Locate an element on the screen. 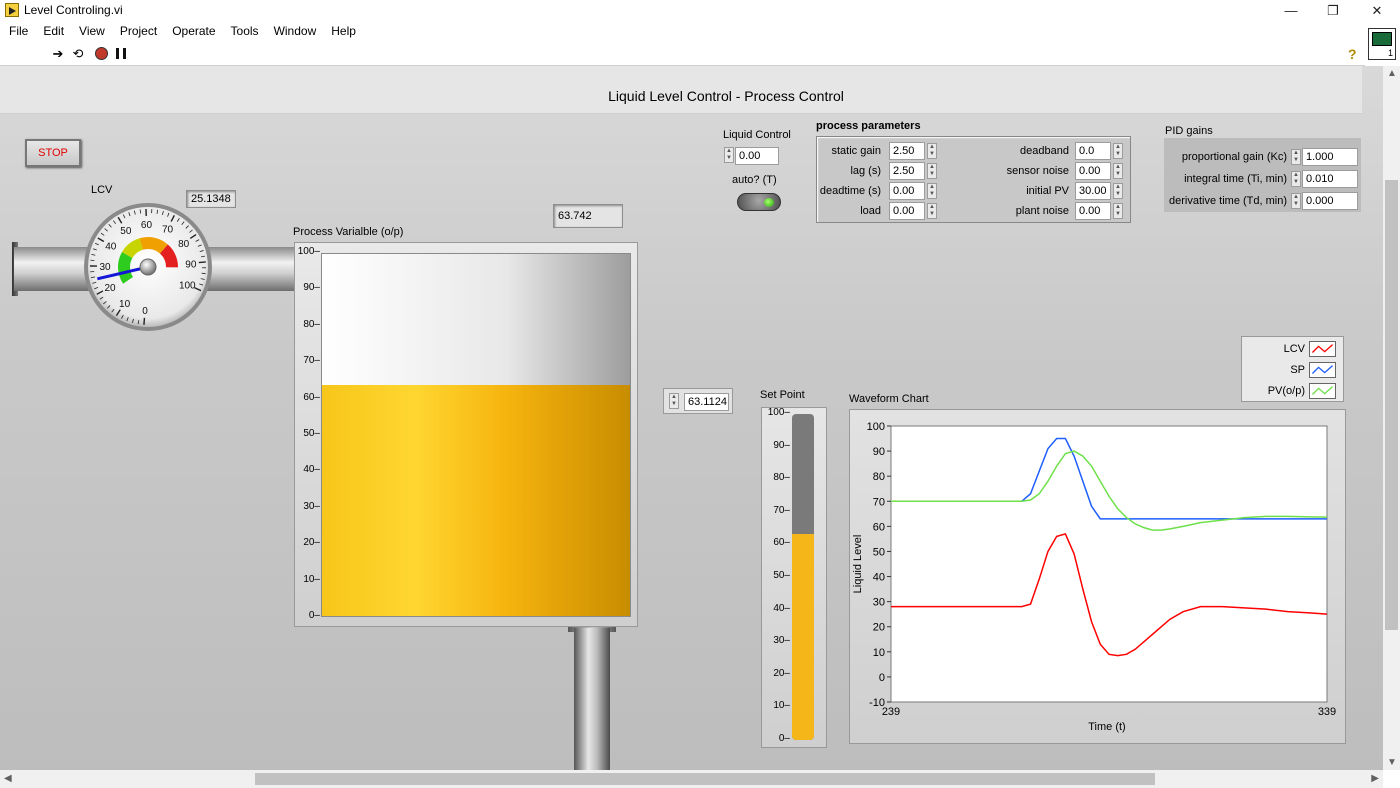 The image size is (1400, 788). menu-view: View is located at coordinates (90, 32).